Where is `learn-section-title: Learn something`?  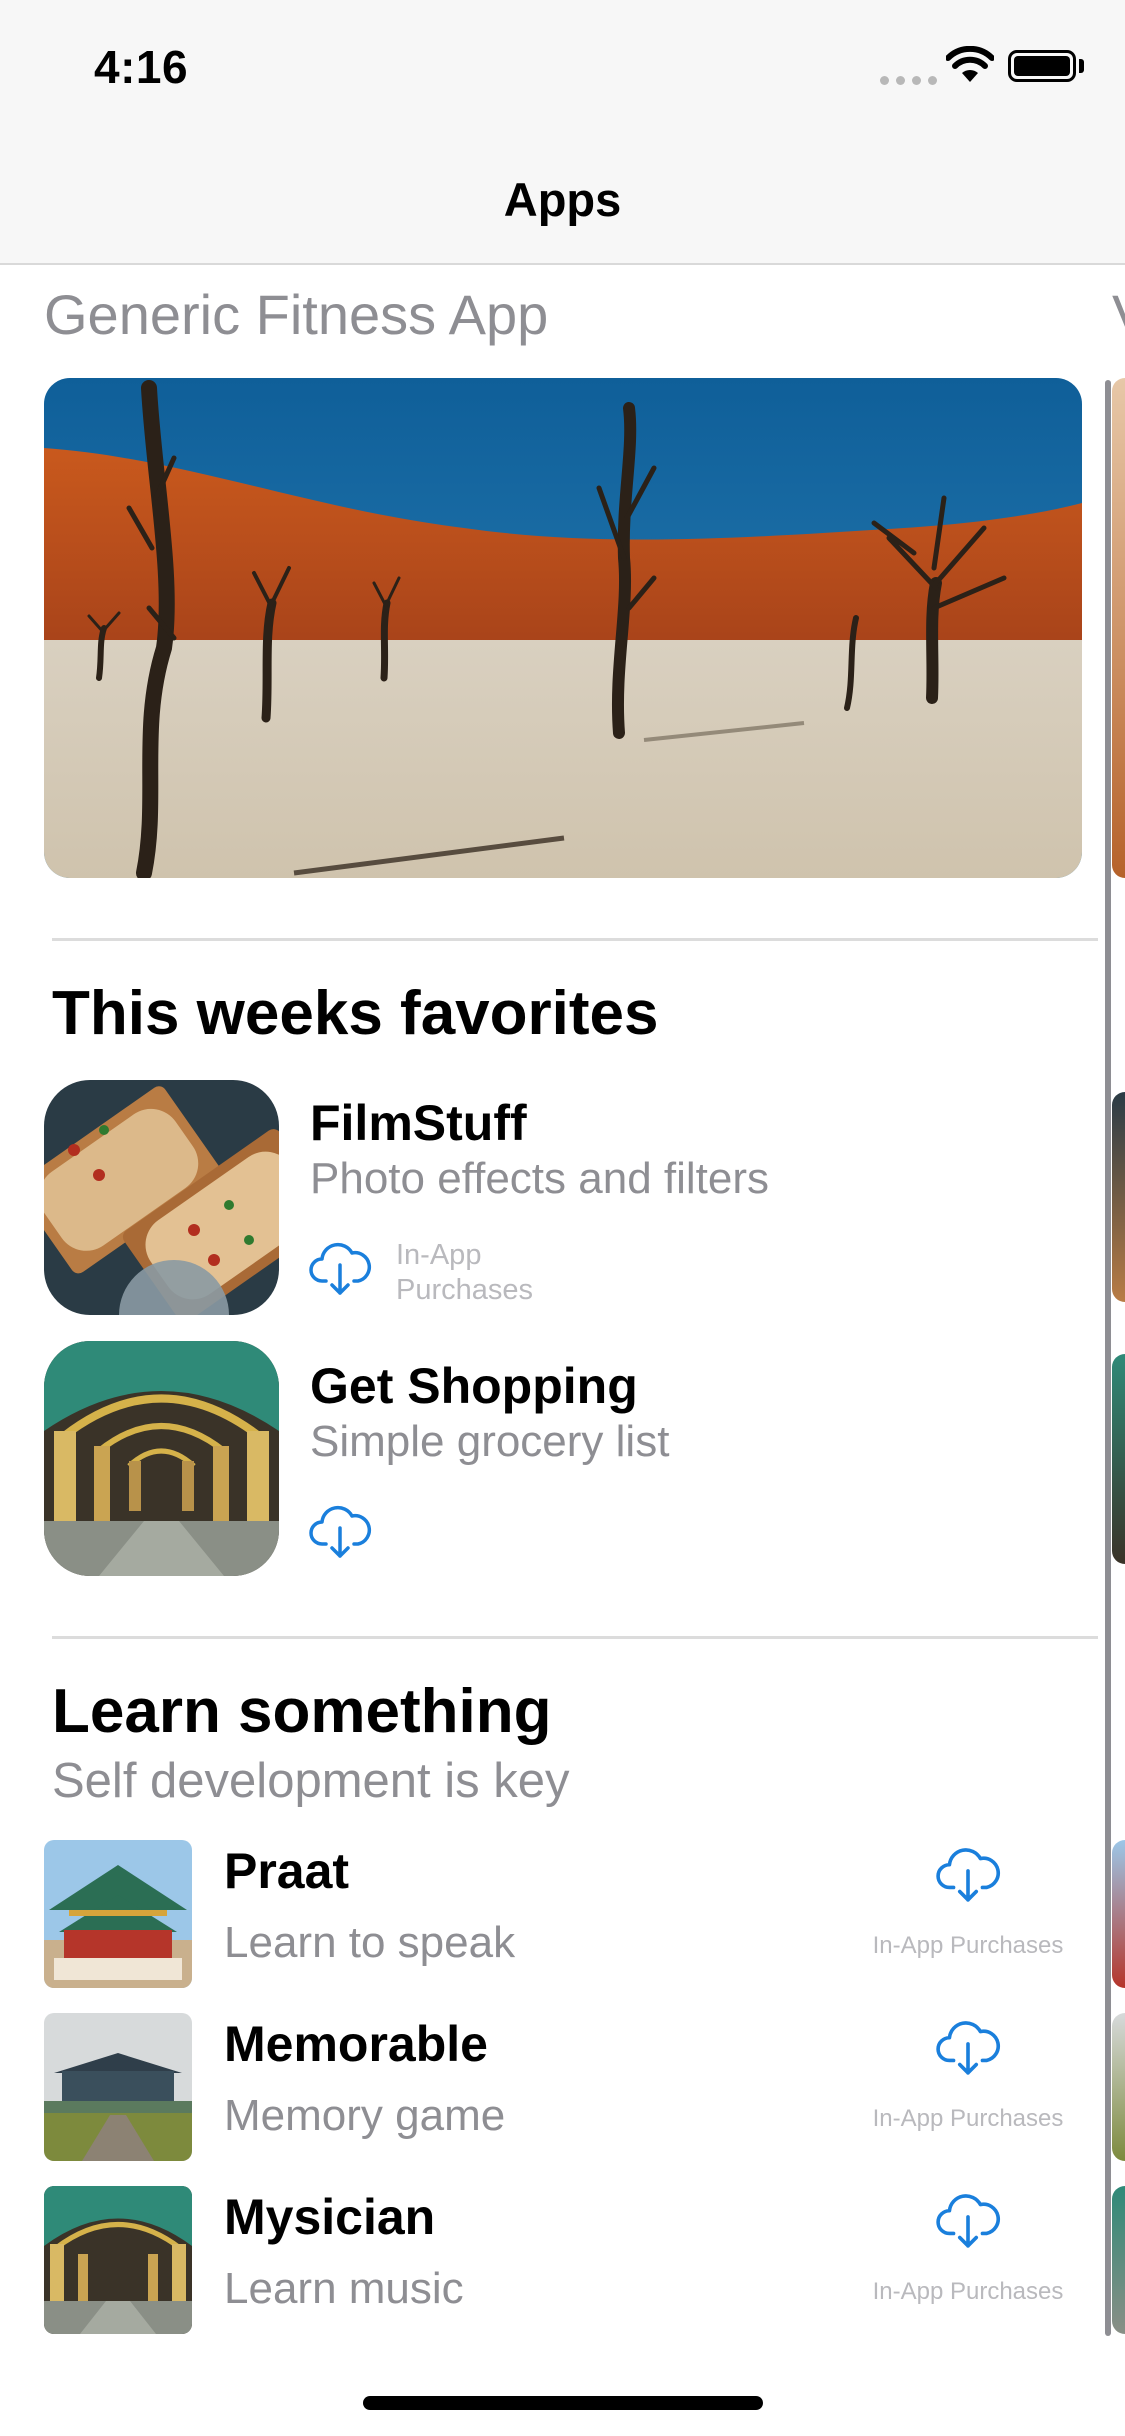
learn-section-title: Learn something is located at coordinates (302, 1711).